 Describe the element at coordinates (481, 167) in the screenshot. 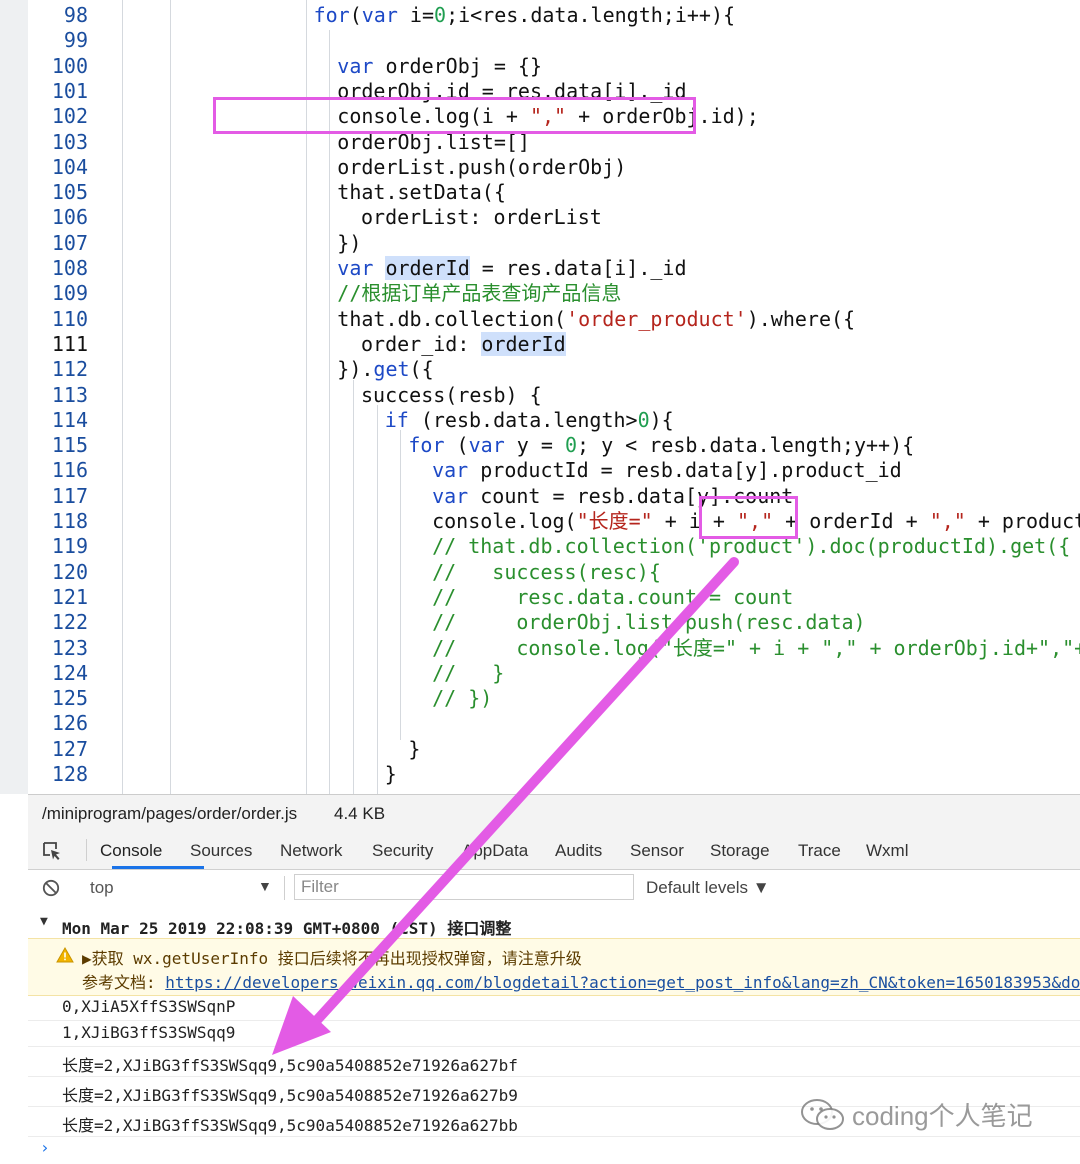

I see `code-line: orderList.push(orderObj)` at that location.